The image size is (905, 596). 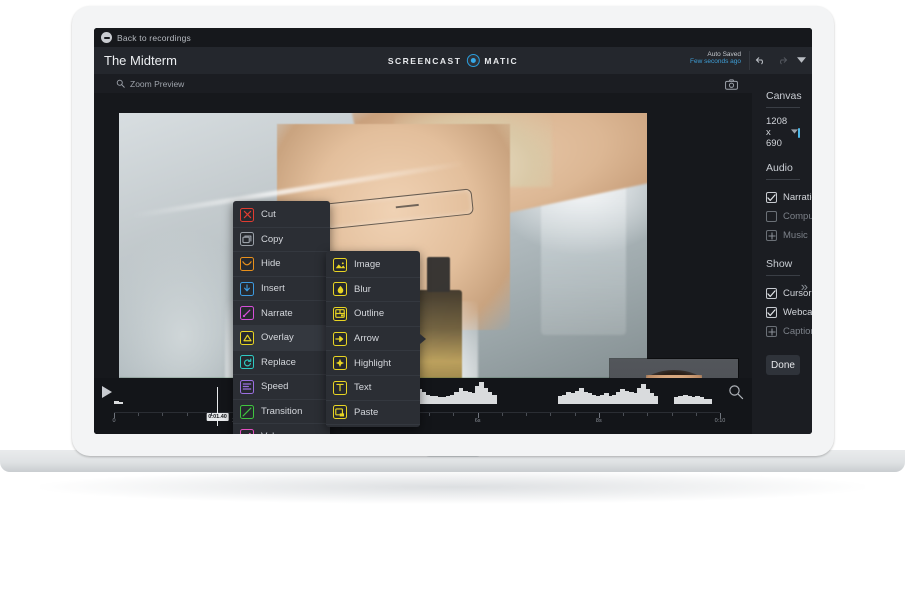 What do you see at coordinates (140, 60) in the screenshot?
I see `document-title: The Midterm` at bounding box center [140, 60].